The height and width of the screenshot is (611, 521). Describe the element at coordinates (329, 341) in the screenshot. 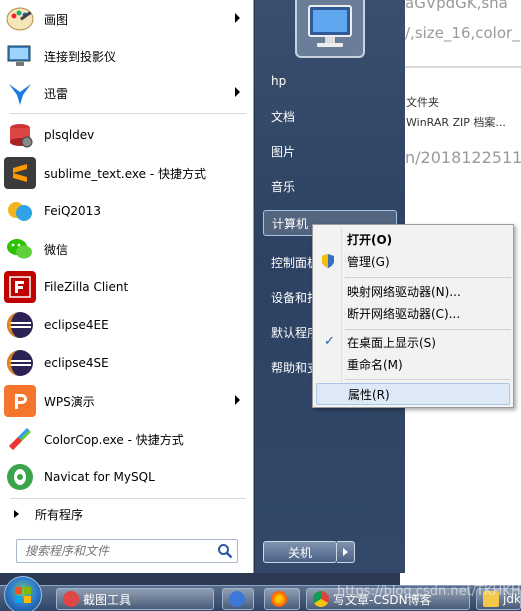

I see `checkmark-icon: ✓` at that location.